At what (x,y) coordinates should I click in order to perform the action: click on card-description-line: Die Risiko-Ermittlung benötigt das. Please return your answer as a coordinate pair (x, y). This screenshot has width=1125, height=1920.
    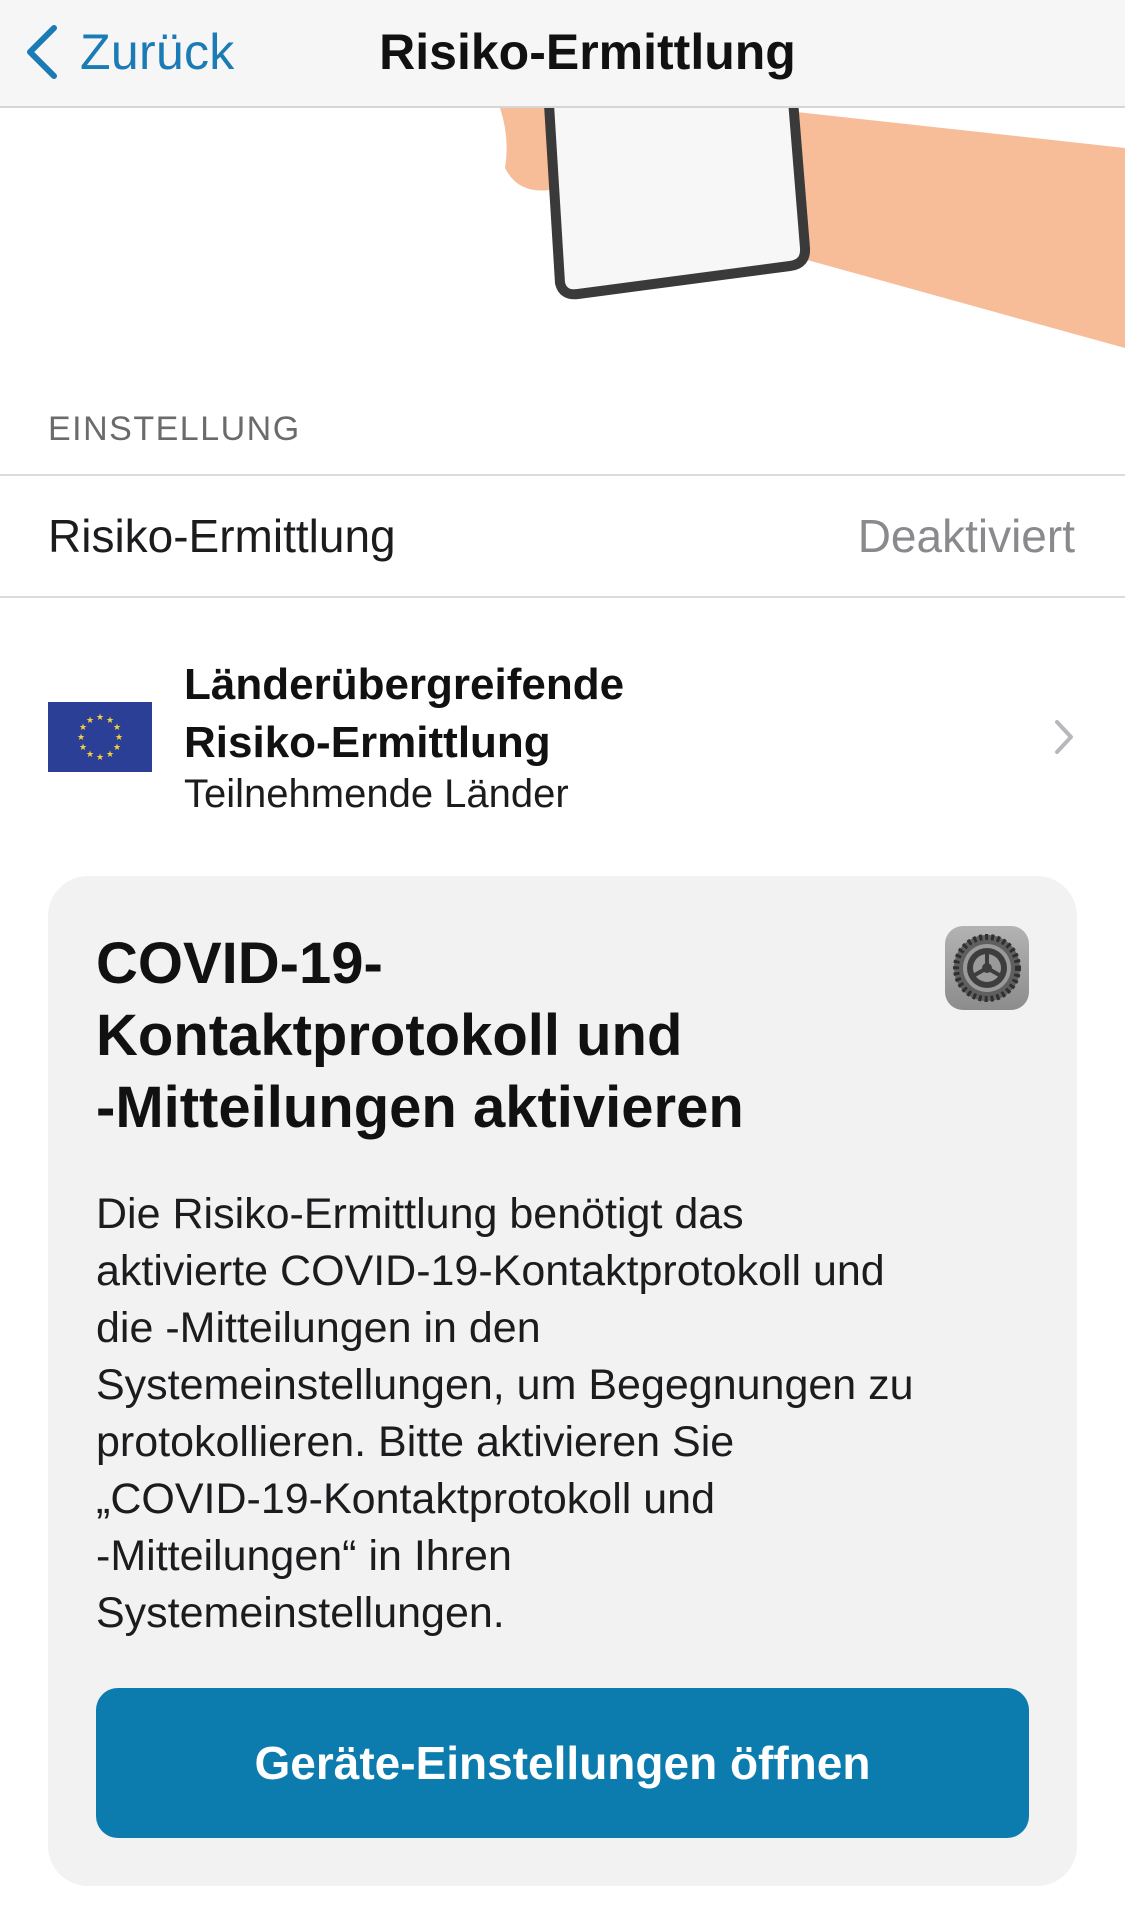
    Looking at the image, I should click on (420, 1214).